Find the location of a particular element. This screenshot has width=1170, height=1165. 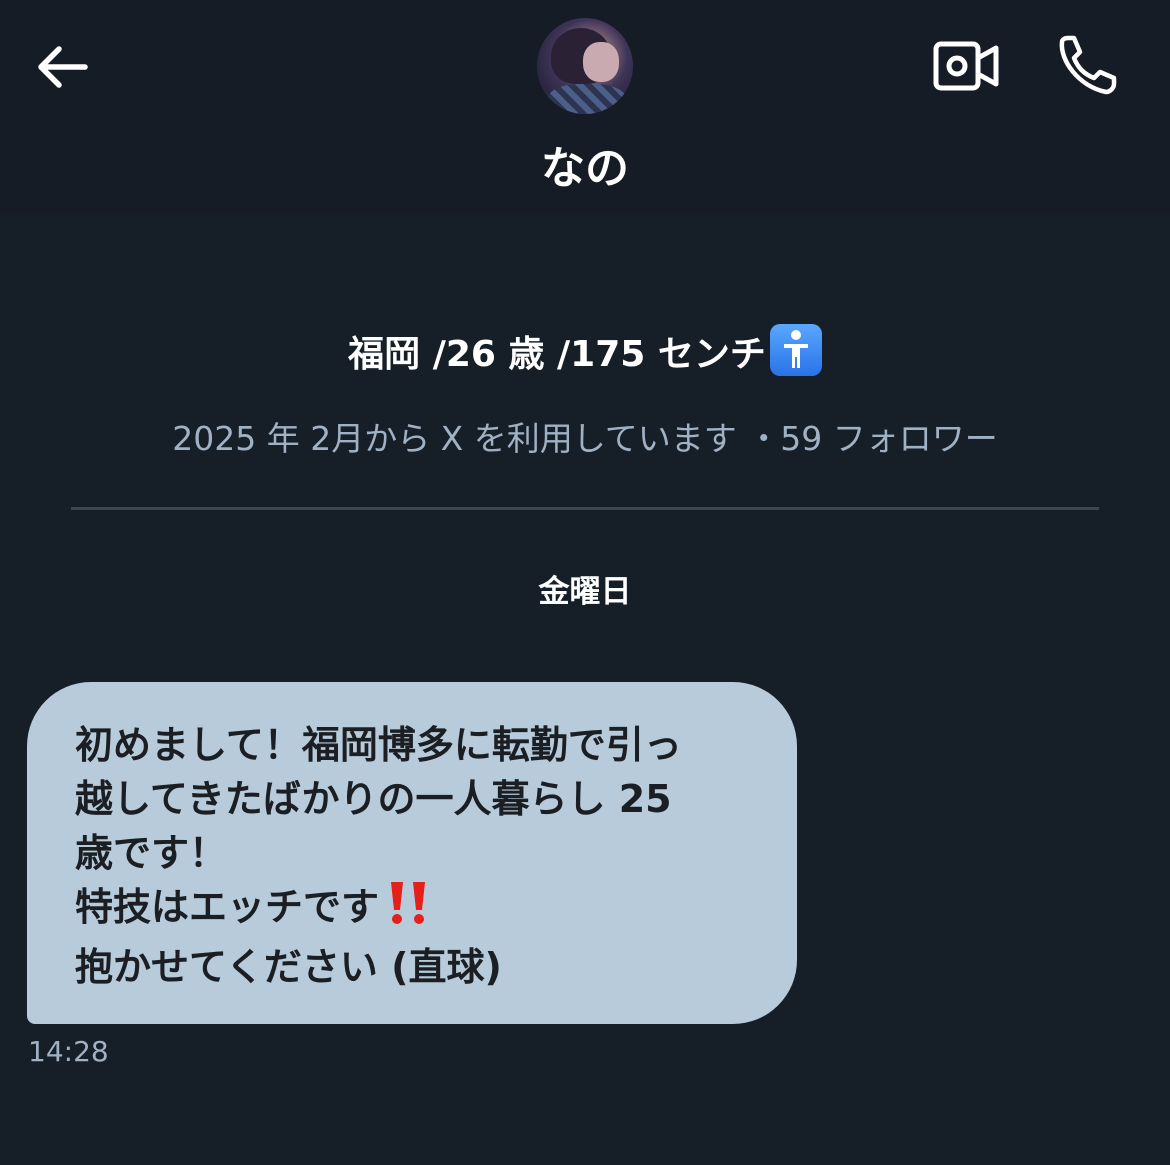

message-line: 初めまして！福岡博多に転勤で引っ is located at coordinates (378, 745).